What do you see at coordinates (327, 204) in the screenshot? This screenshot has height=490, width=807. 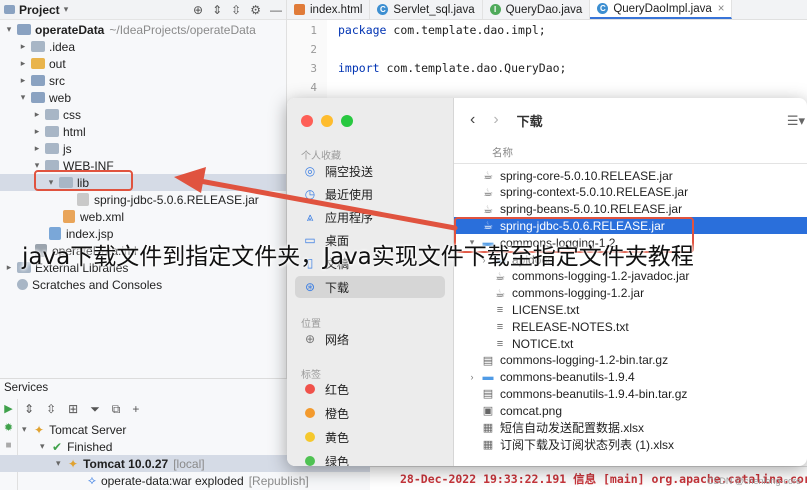 I see `arrow-shaft` at bounding box center [327, 204].